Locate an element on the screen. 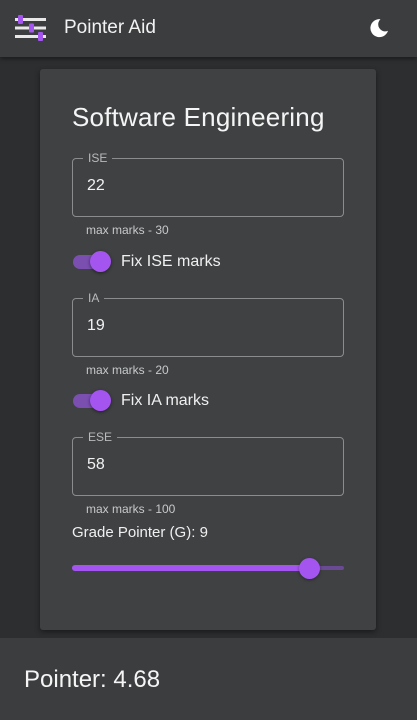 The width and height of the screenshot is (417, 720). fix-ia-toggle is located at coordinates (92, 400).